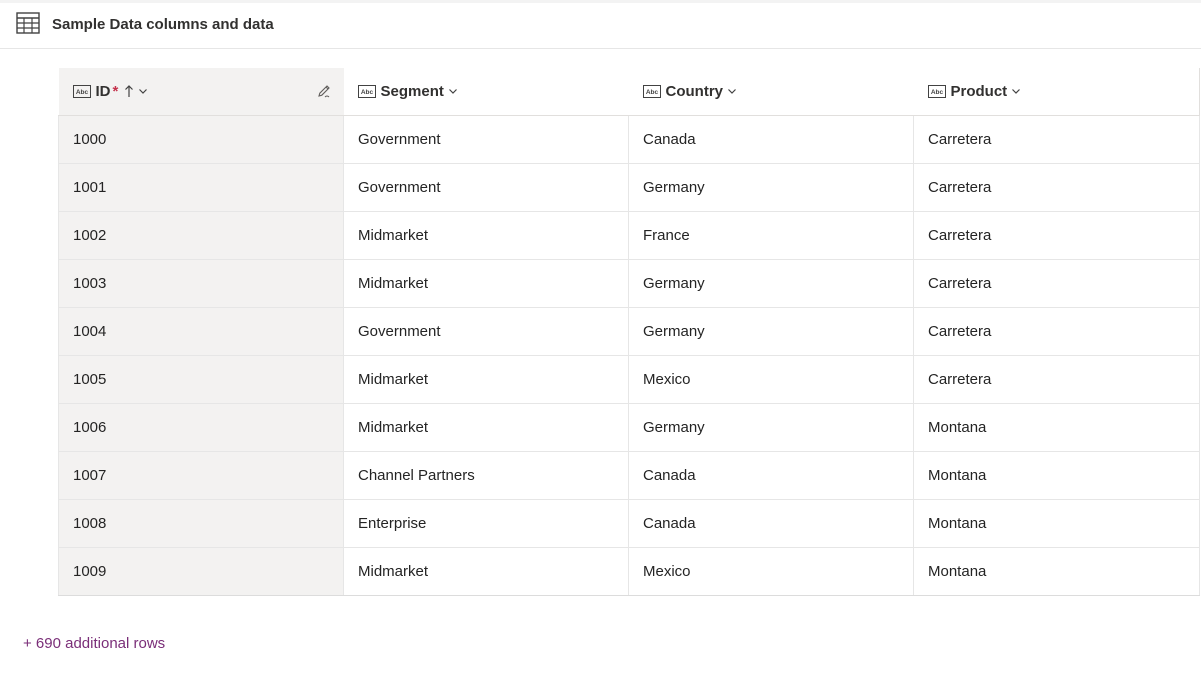 The width and height of the screenshot is (1201, 673). I want to click on column-header-label: ID, so click(103, 91).